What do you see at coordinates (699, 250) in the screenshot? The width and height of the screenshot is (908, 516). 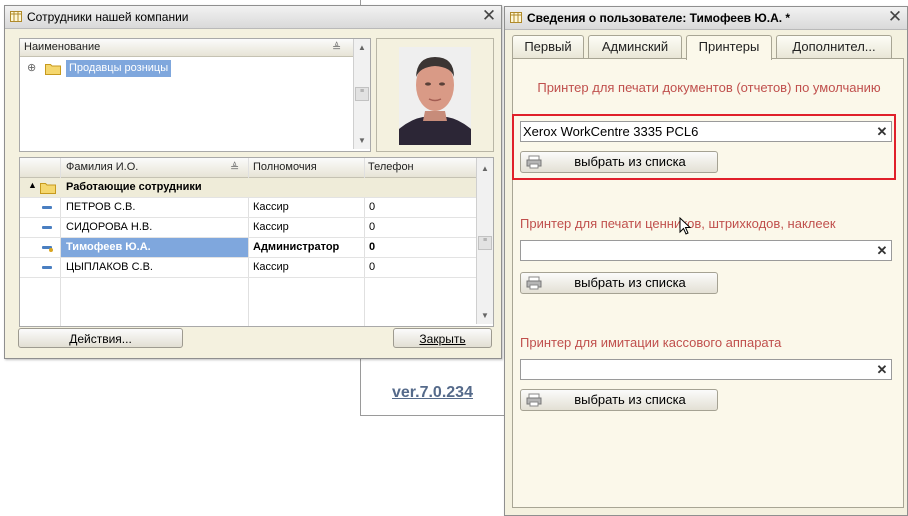 I see `printer-labels-input` at bounding box center [699, 250].